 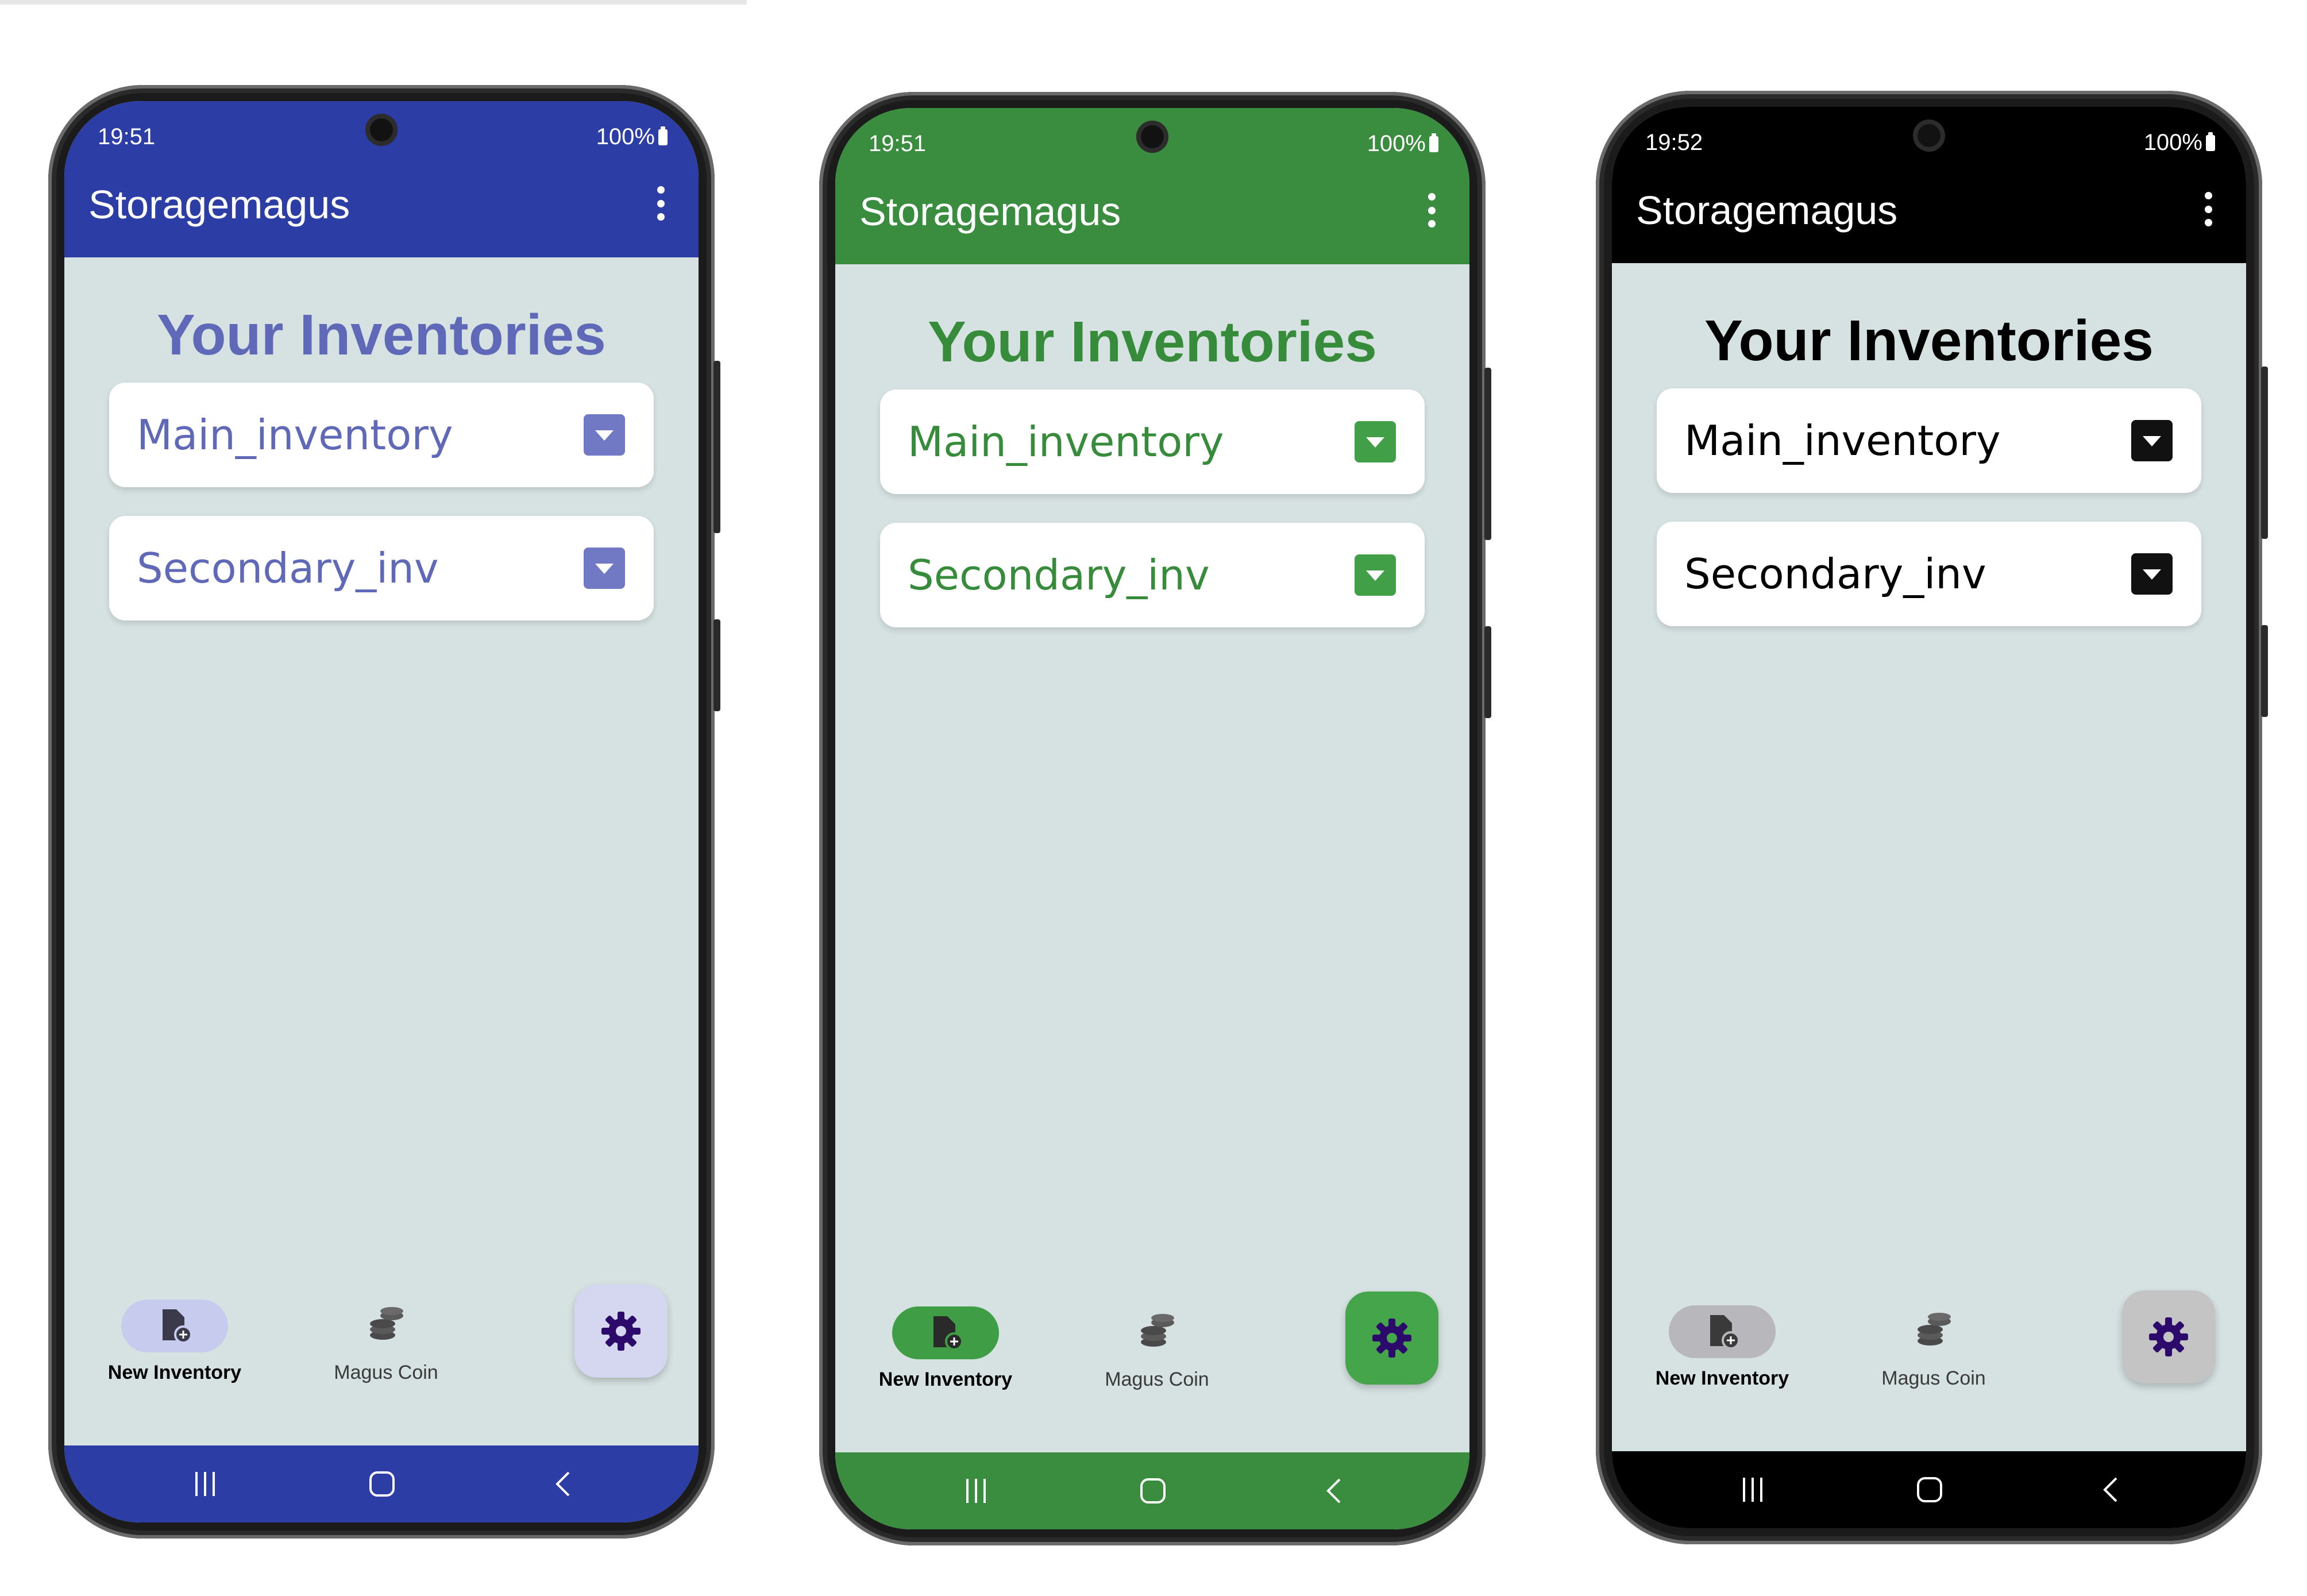 What do you see at coordinates (1929, 185) in the screenshot?
I see `app-bar: 19:52 100% Storagemagus` at bounding box center [1929, 185].